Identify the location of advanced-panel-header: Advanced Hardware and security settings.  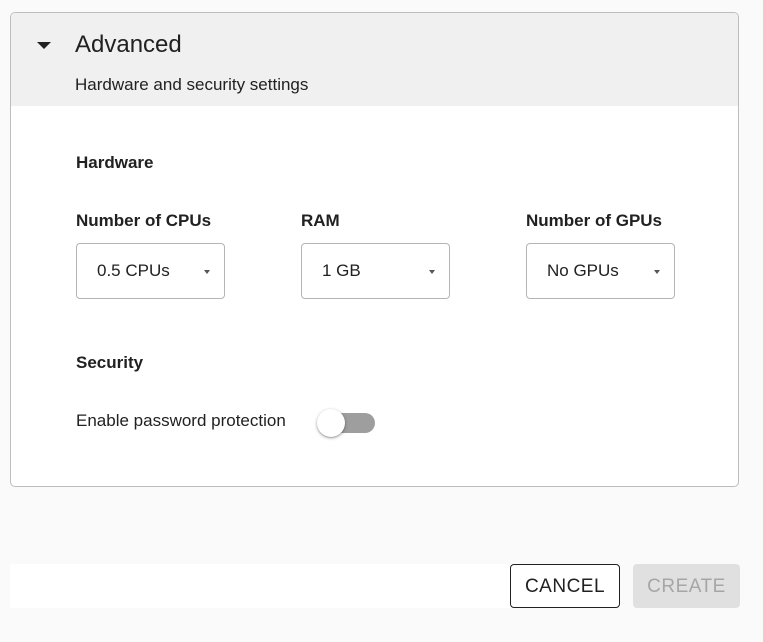
(374, 59).